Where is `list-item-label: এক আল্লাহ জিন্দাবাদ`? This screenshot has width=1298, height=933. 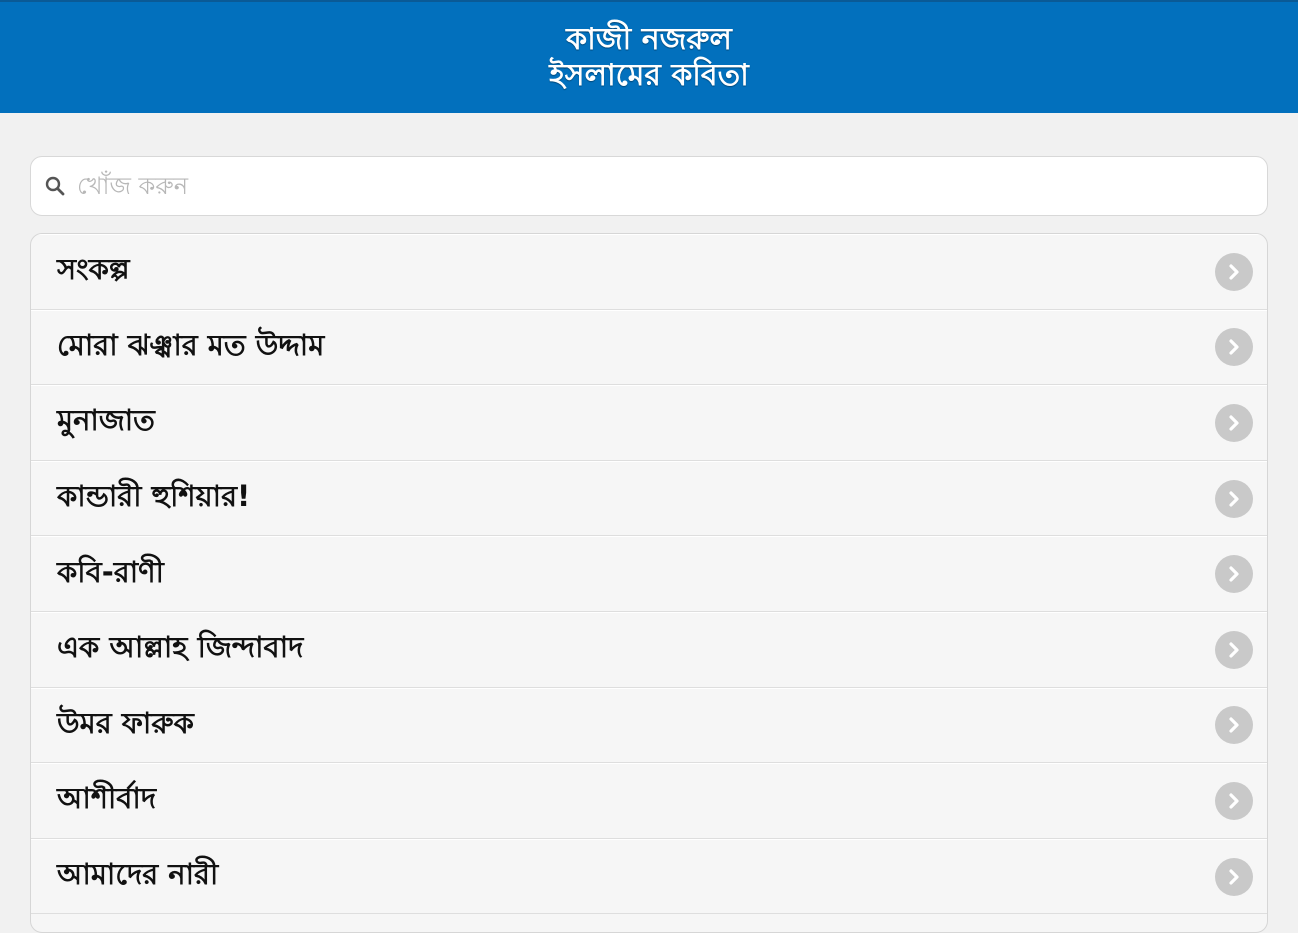
list-item-label: এক আল্লাহ জিন্দাবাদ is located at coordinates (180, 647).